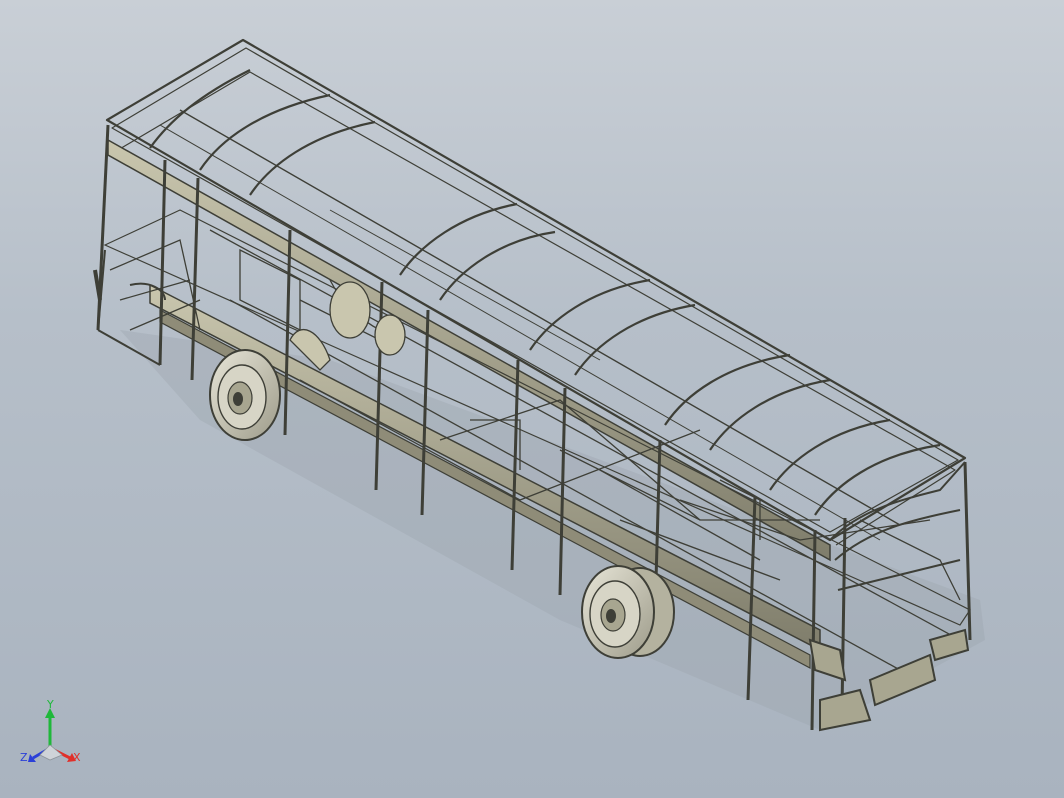  What do you see at coordinates (245, 395) in the screenshot?
I see `front-wheel` at bounding box center [245, 395].